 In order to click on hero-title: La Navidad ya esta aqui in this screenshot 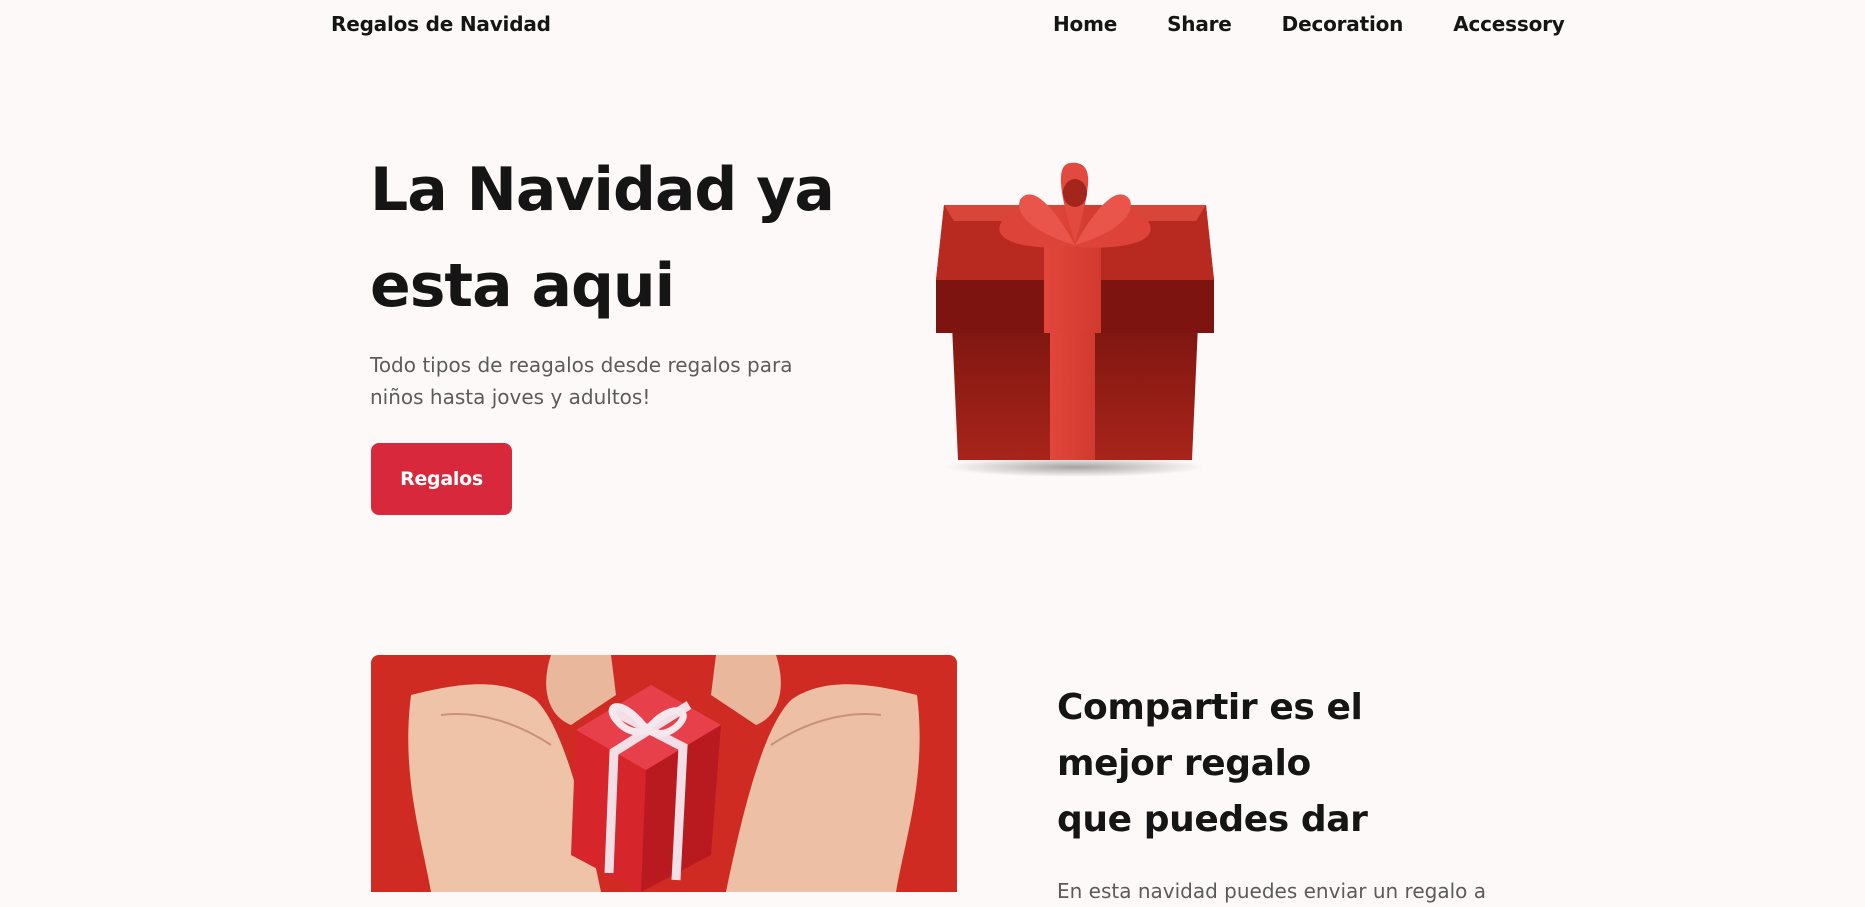, I will do `click(602, 238)`.